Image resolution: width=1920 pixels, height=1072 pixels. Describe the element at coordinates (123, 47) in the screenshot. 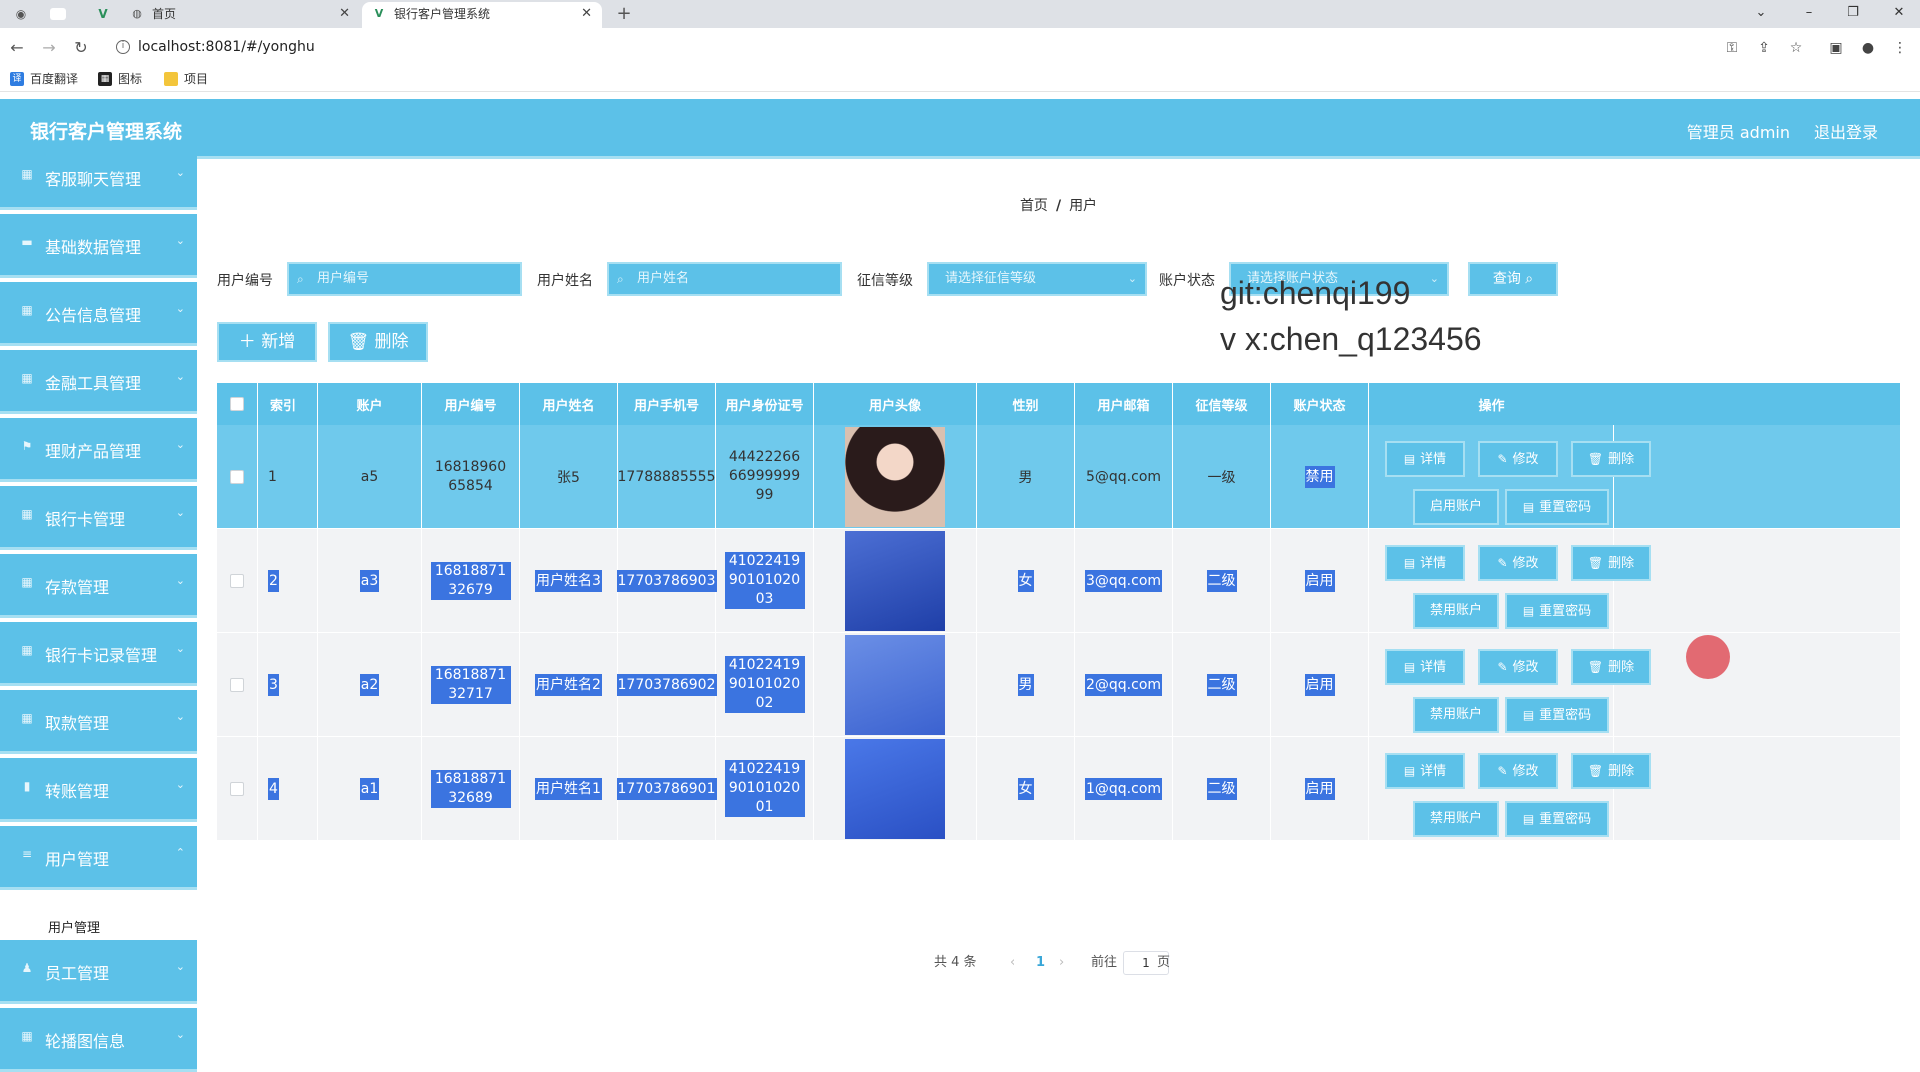

I see `info-icon: i` at that location.